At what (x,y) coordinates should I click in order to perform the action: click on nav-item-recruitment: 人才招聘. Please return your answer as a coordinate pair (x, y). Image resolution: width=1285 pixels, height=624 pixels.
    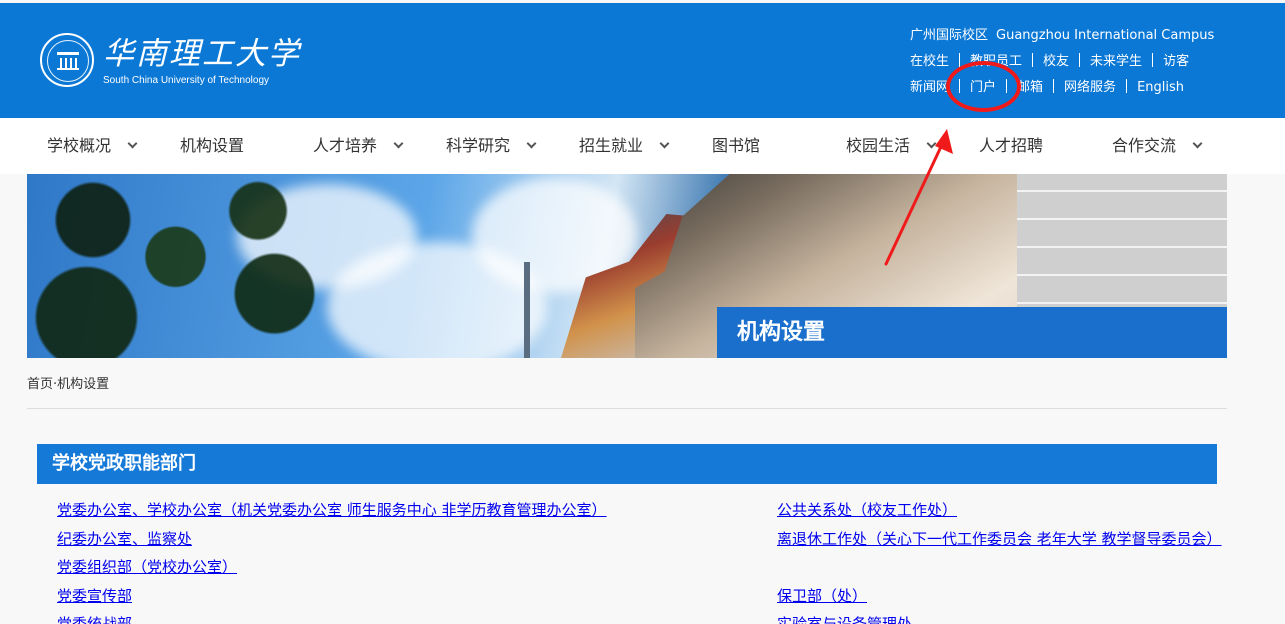
    Looking at the image, I should click on (1011, 146).